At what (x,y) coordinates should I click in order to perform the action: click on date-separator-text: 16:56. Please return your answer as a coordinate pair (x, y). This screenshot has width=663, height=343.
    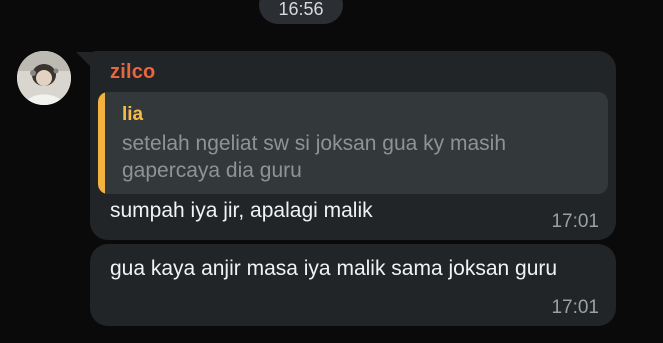
    Looking at the image, I should click on (301, 9).